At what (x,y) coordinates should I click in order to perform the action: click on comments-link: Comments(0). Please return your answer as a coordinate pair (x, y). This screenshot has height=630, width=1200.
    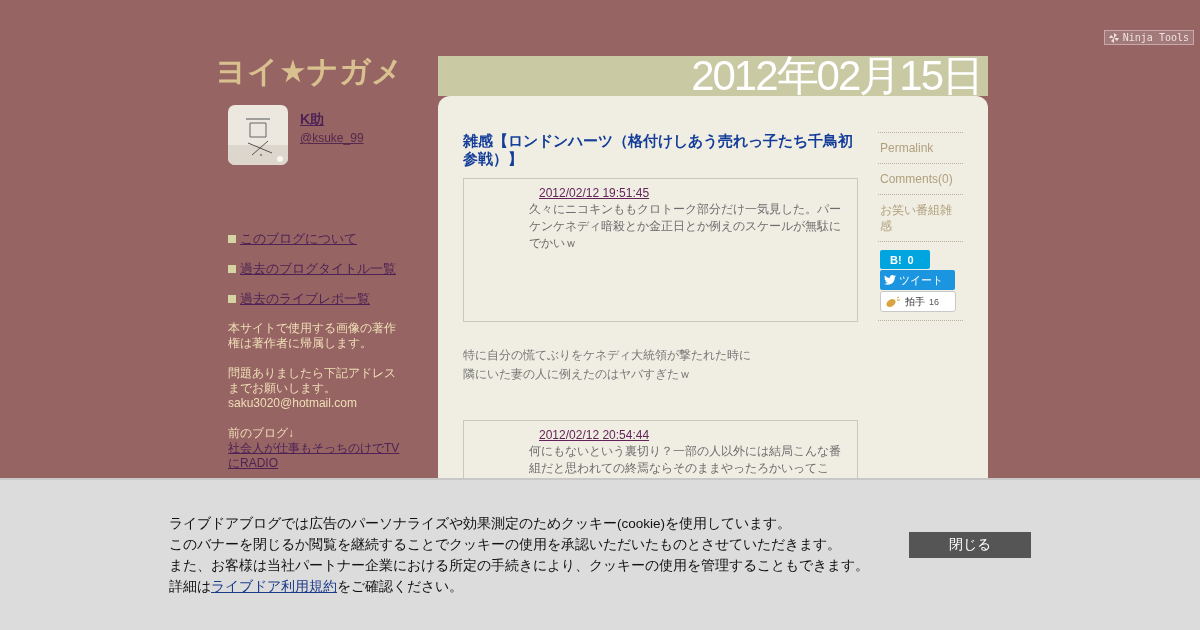
    Looking at the image, I should click on (920, 178).